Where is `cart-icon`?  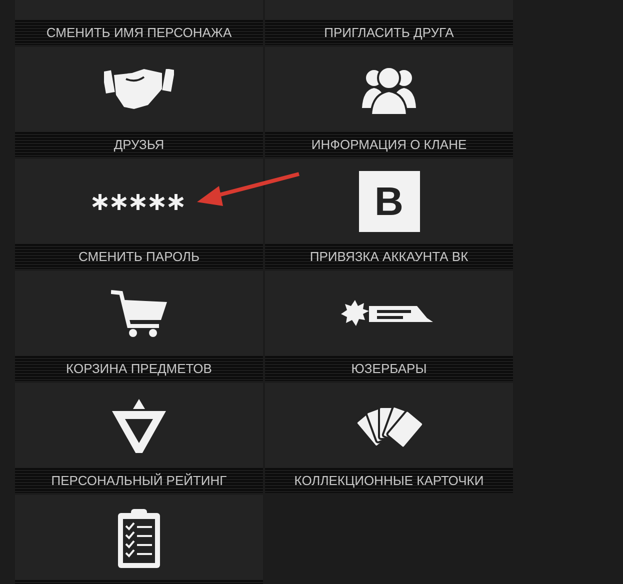 cart-icon is located at coordinates (139, 314).